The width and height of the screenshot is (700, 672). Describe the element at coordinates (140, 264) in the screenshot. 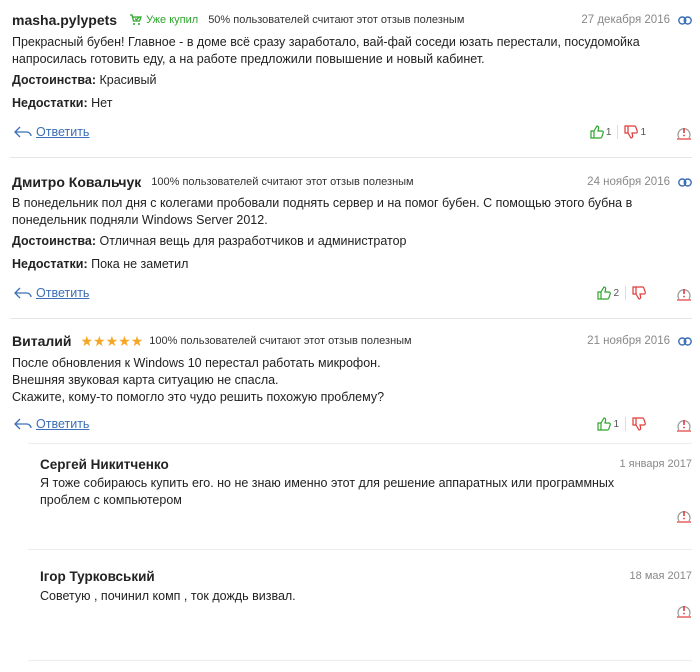

I see `cons-value: Пока не заметил` at that location.